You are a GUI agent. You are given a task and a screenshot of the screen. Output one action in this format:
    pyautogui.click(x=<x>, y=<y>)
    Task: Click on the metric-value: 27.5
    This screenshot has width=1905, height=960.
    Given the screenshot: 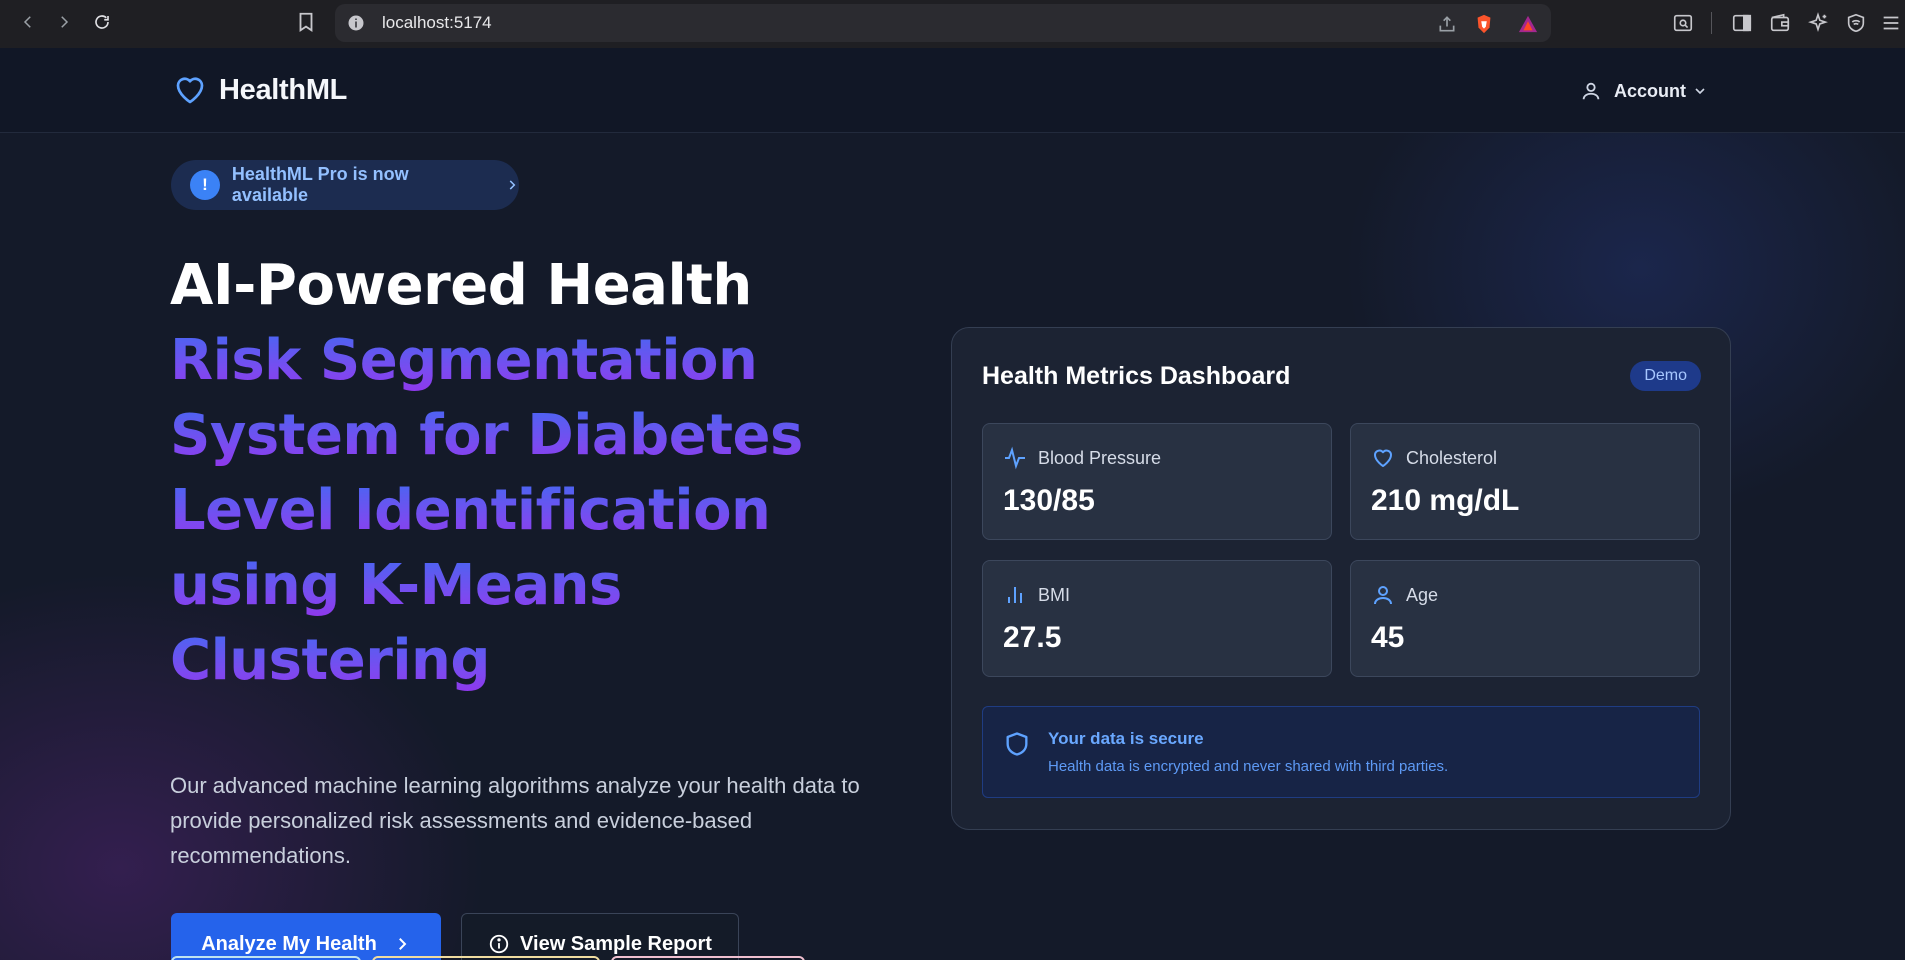 What is the action you would take?
    pyautogui.click(x=1032, y=637)
    